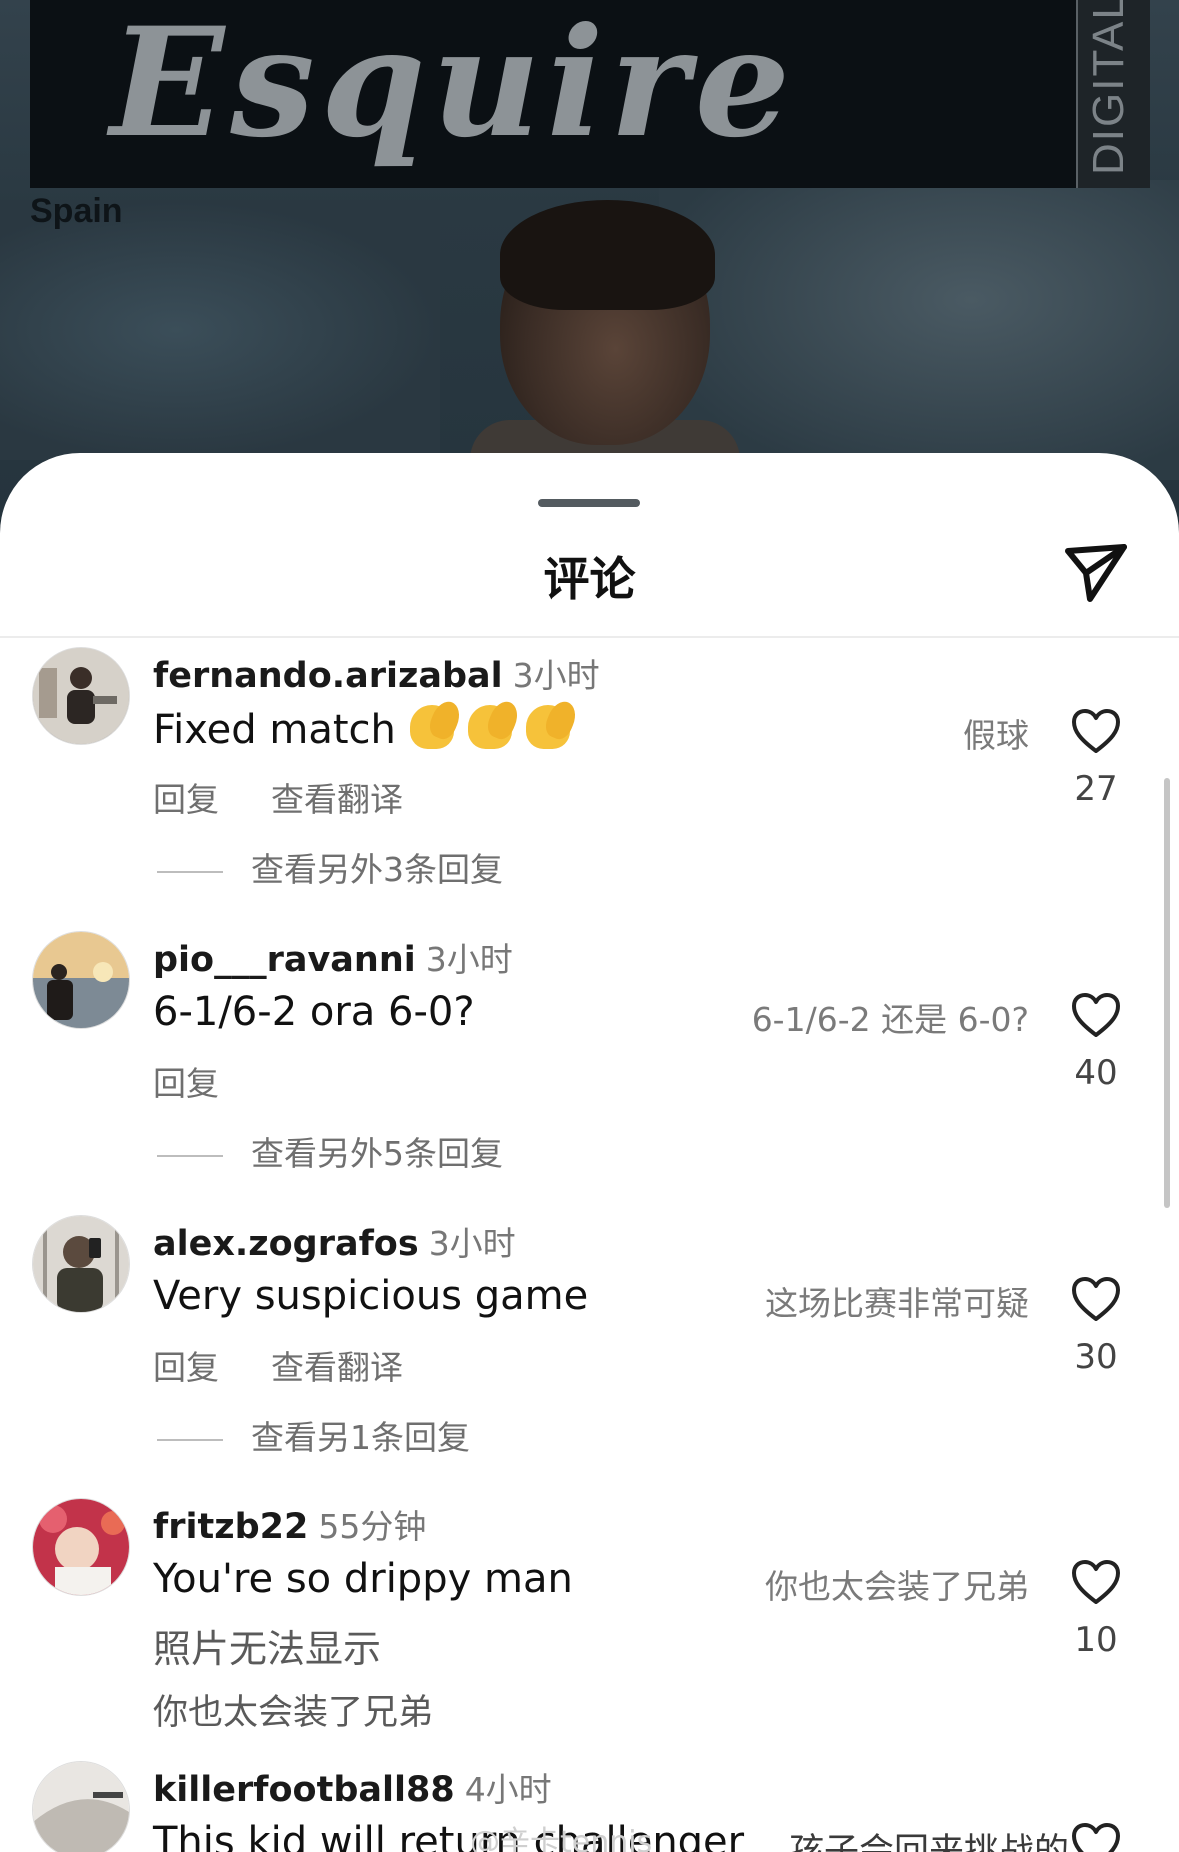 The width and height of the screenshot is (1179, 1852). What do you see at coordinates (1096, 789) in the screenshot?
I see `like-count: 27` at bounding box center [1096, 789].